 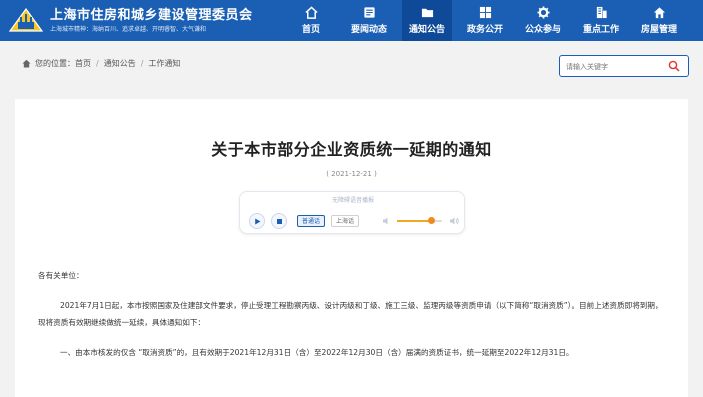 I want to click on article-date: ( 2021-12-21 ), so click(x=351, y=174).